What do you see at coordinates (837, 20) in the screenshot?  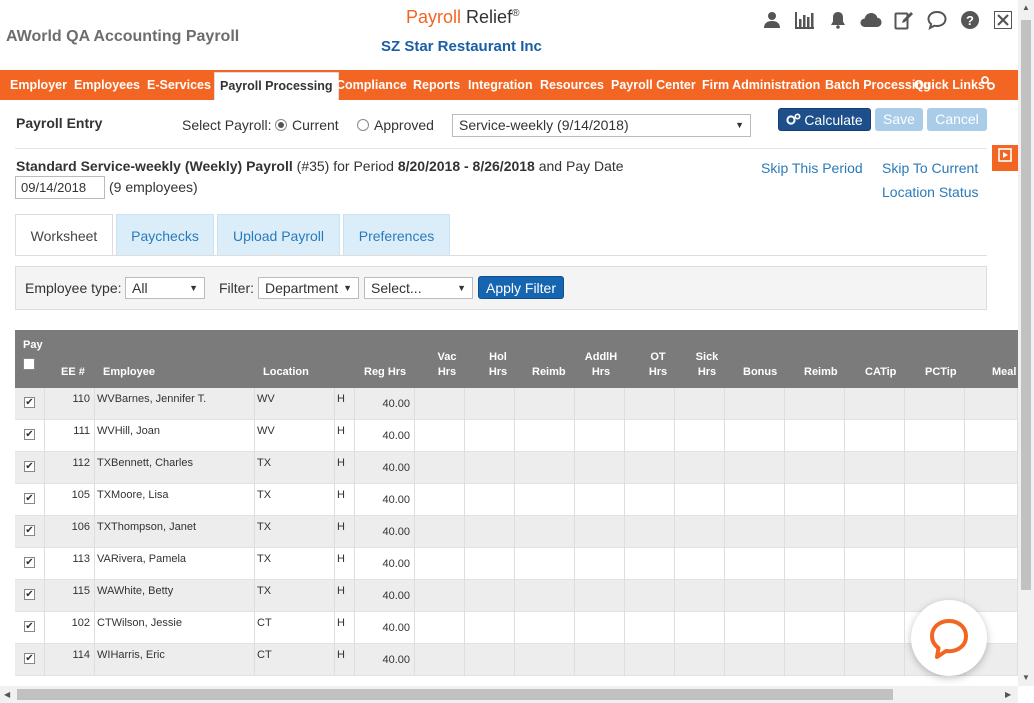 I see `bell-icon` at bounding box center [837, 20].